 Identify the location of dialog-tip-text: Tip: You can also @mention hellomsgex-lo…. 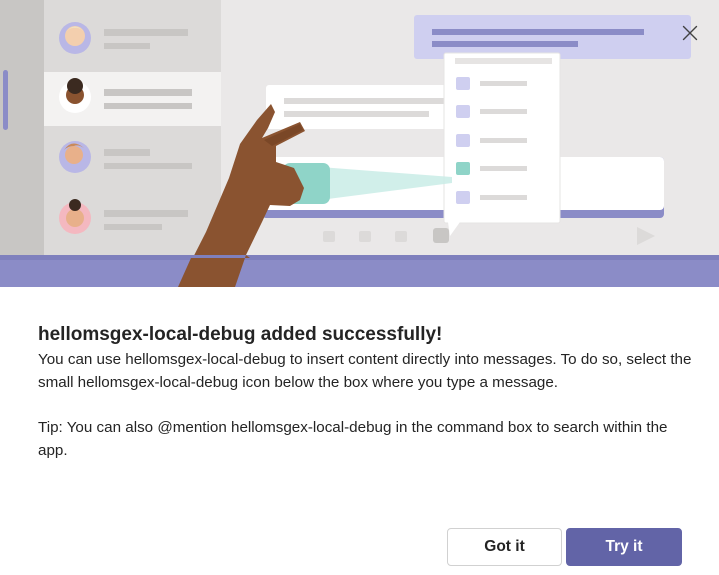
(353, 439).